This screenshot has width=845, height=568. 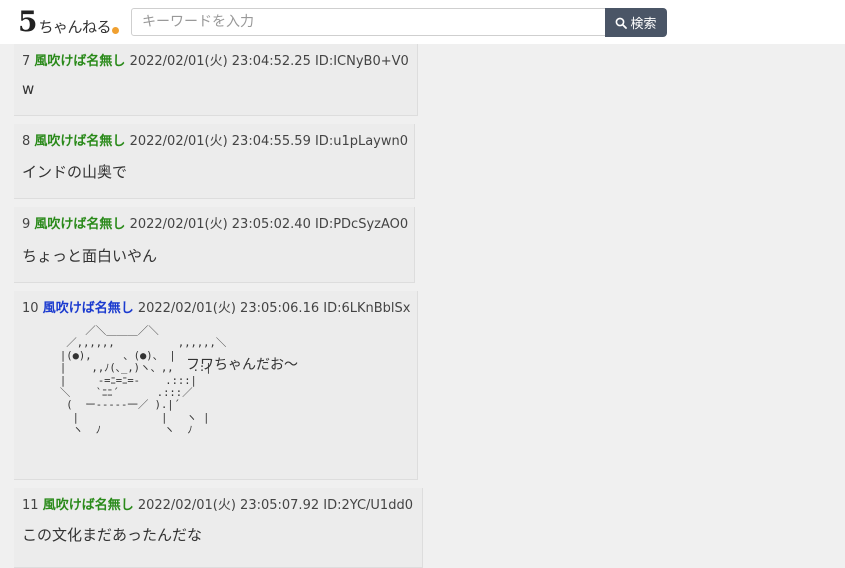 What do you see at coordinates (643, 24) in the screenshot?
I see `search-button-label: 検索` at bounding box center [643, 24].